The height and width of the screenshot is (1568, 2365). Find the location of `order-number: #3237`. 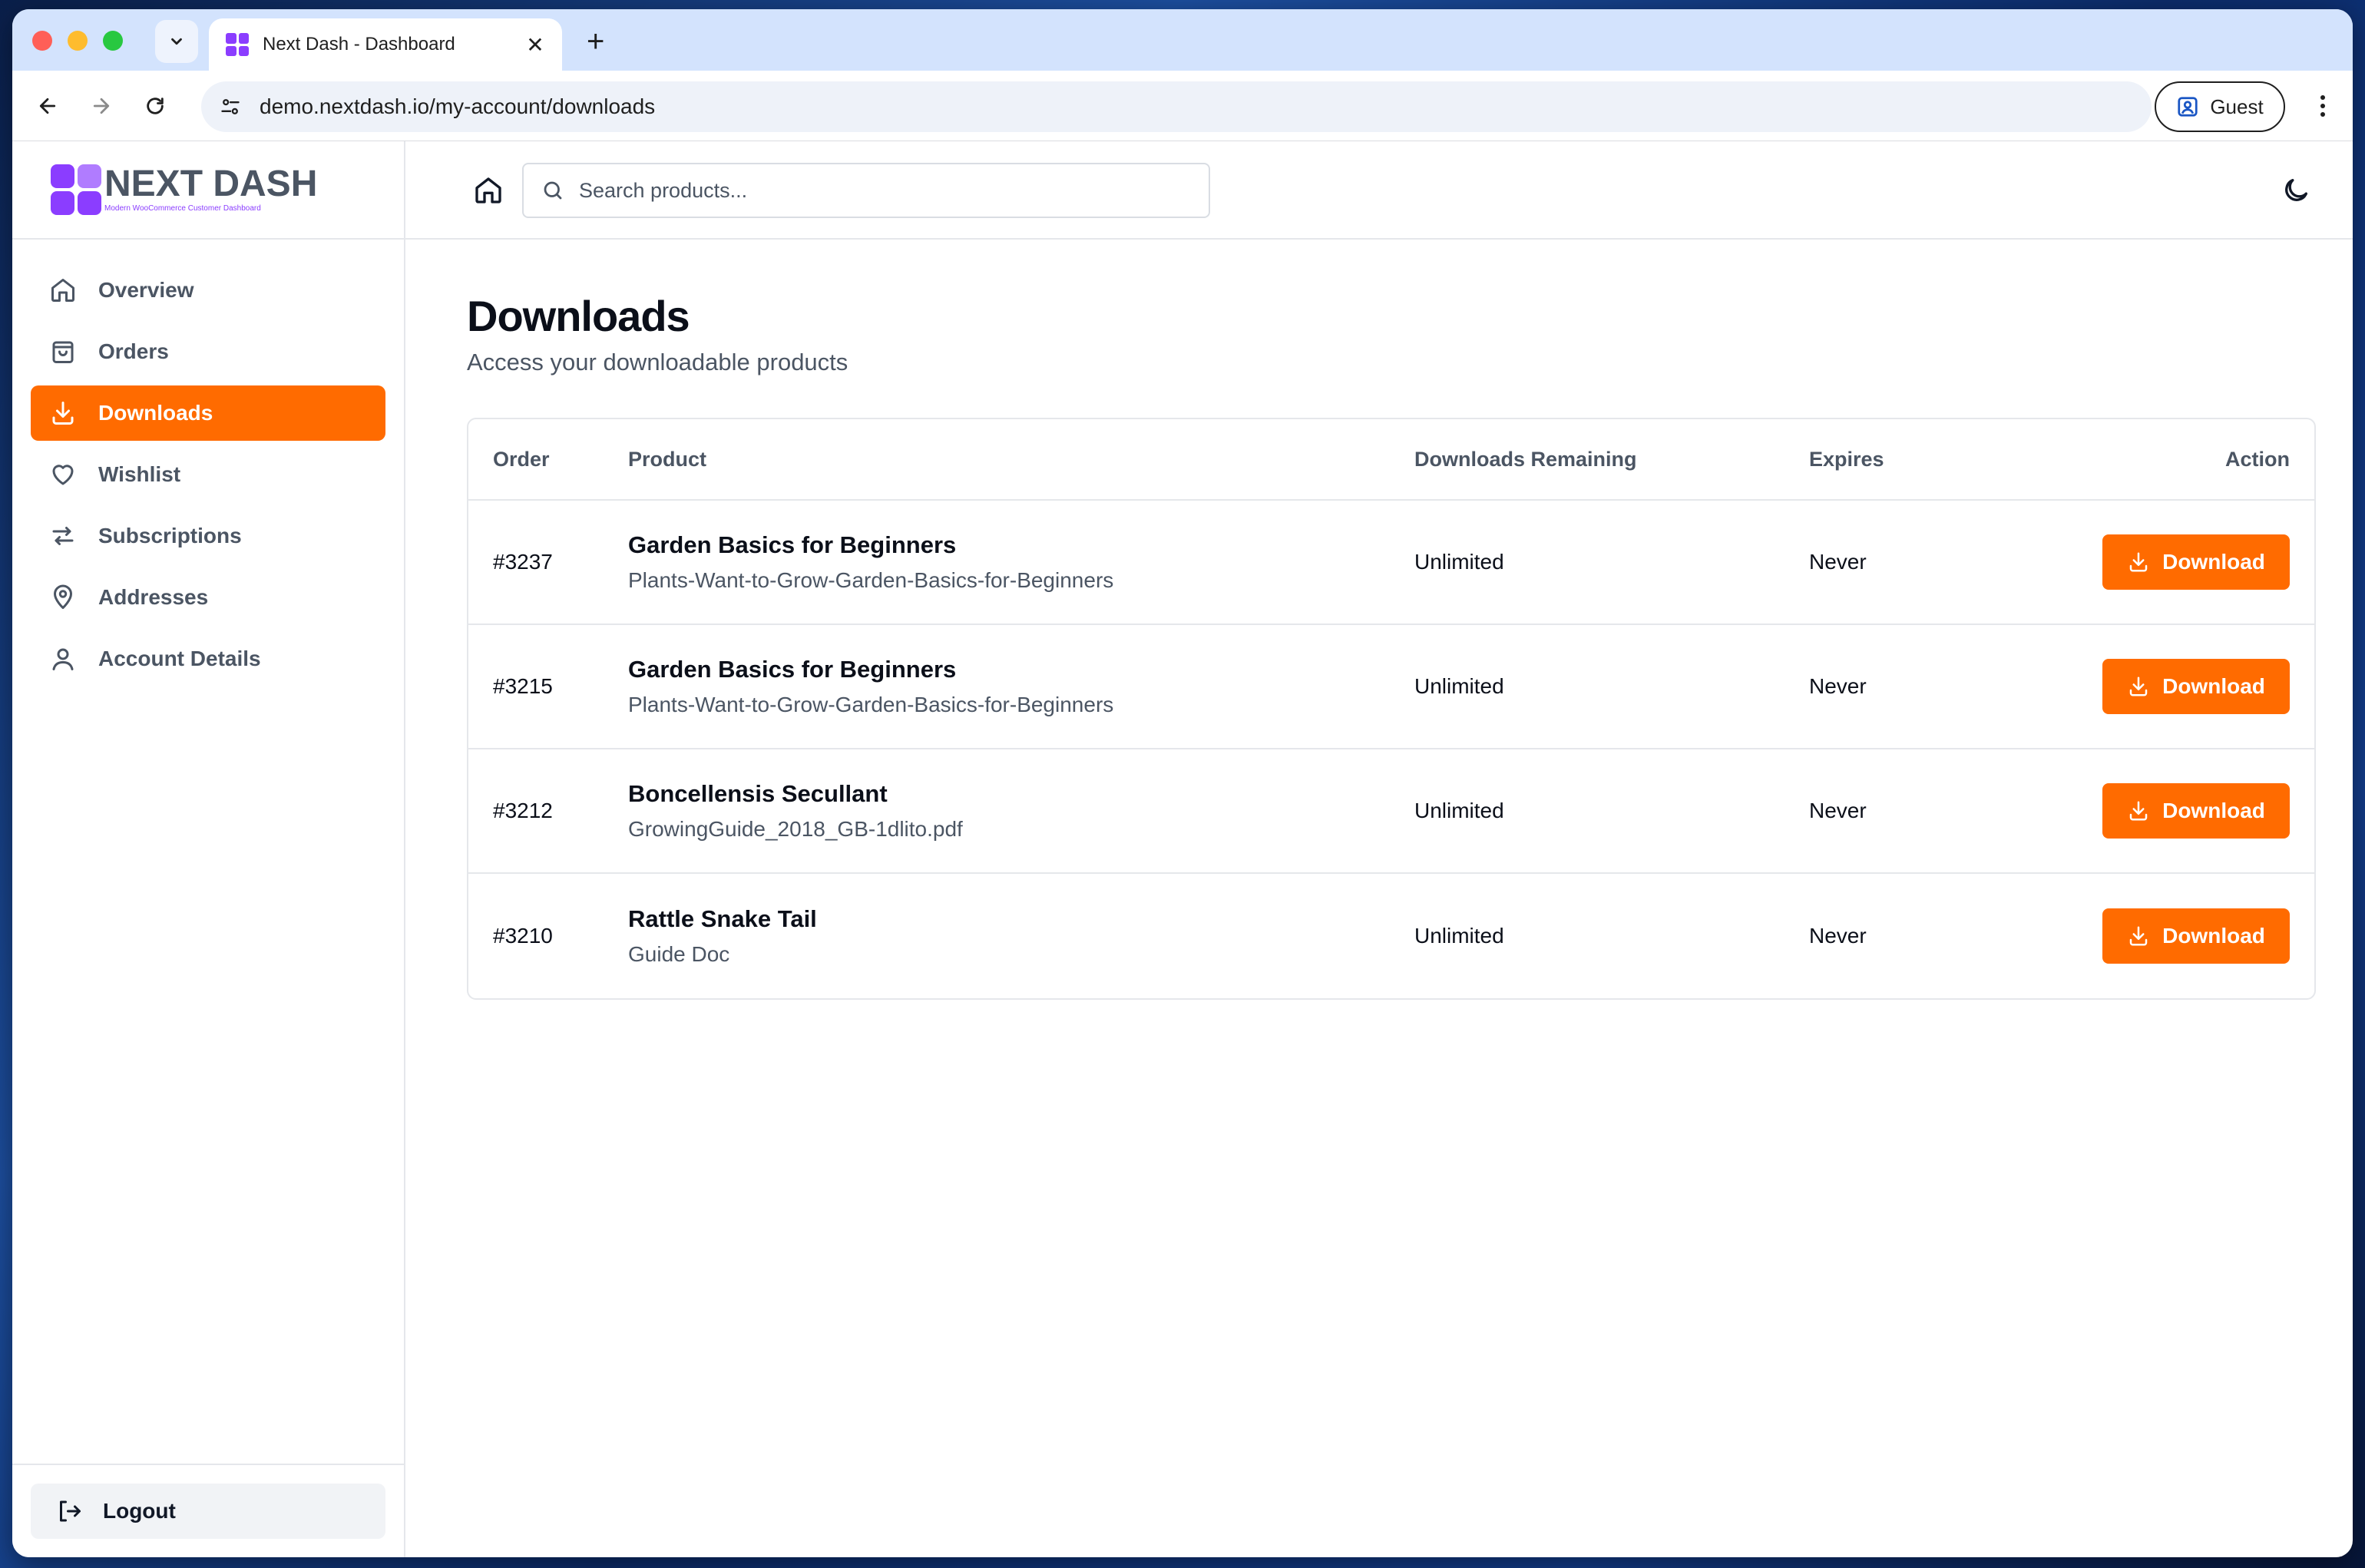

order-number: #3237 is located at coordinates (523, 562).